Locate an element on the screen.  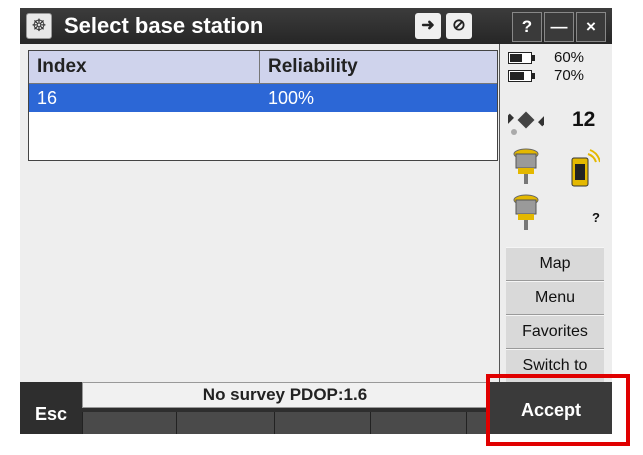
menu-button: Menu is located at coordinates (555, 298).